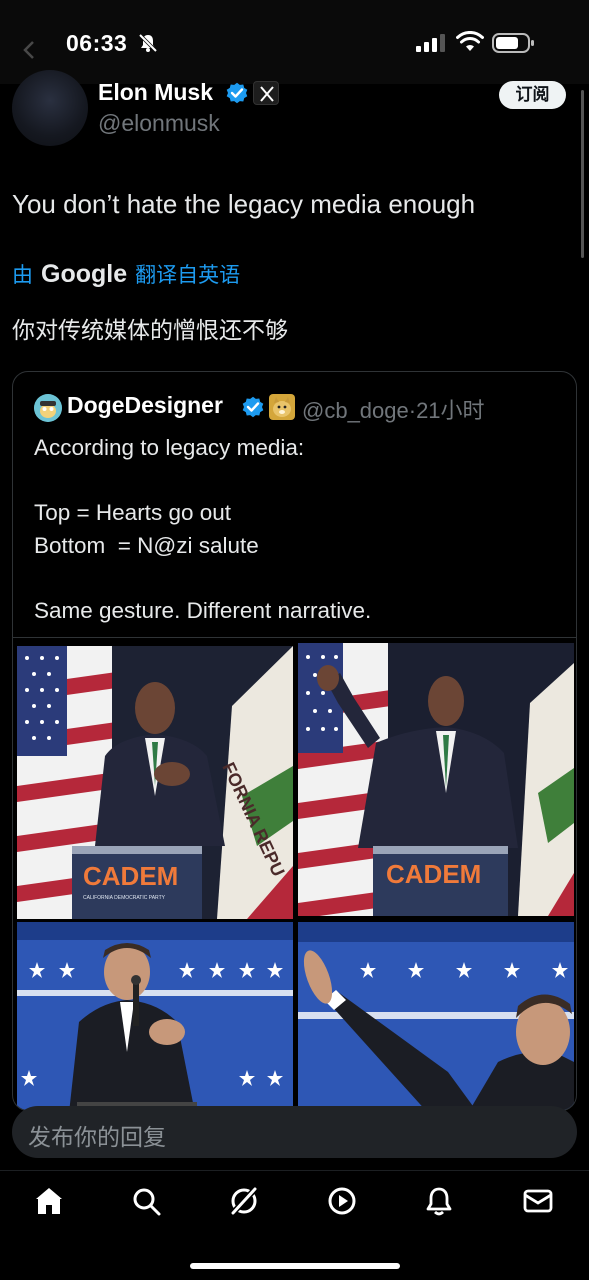  What do you see at coordinates (169, 447) in the screenshot?
I see `quote-text-line: According to legacy media:` at bounding box center [169, 447].